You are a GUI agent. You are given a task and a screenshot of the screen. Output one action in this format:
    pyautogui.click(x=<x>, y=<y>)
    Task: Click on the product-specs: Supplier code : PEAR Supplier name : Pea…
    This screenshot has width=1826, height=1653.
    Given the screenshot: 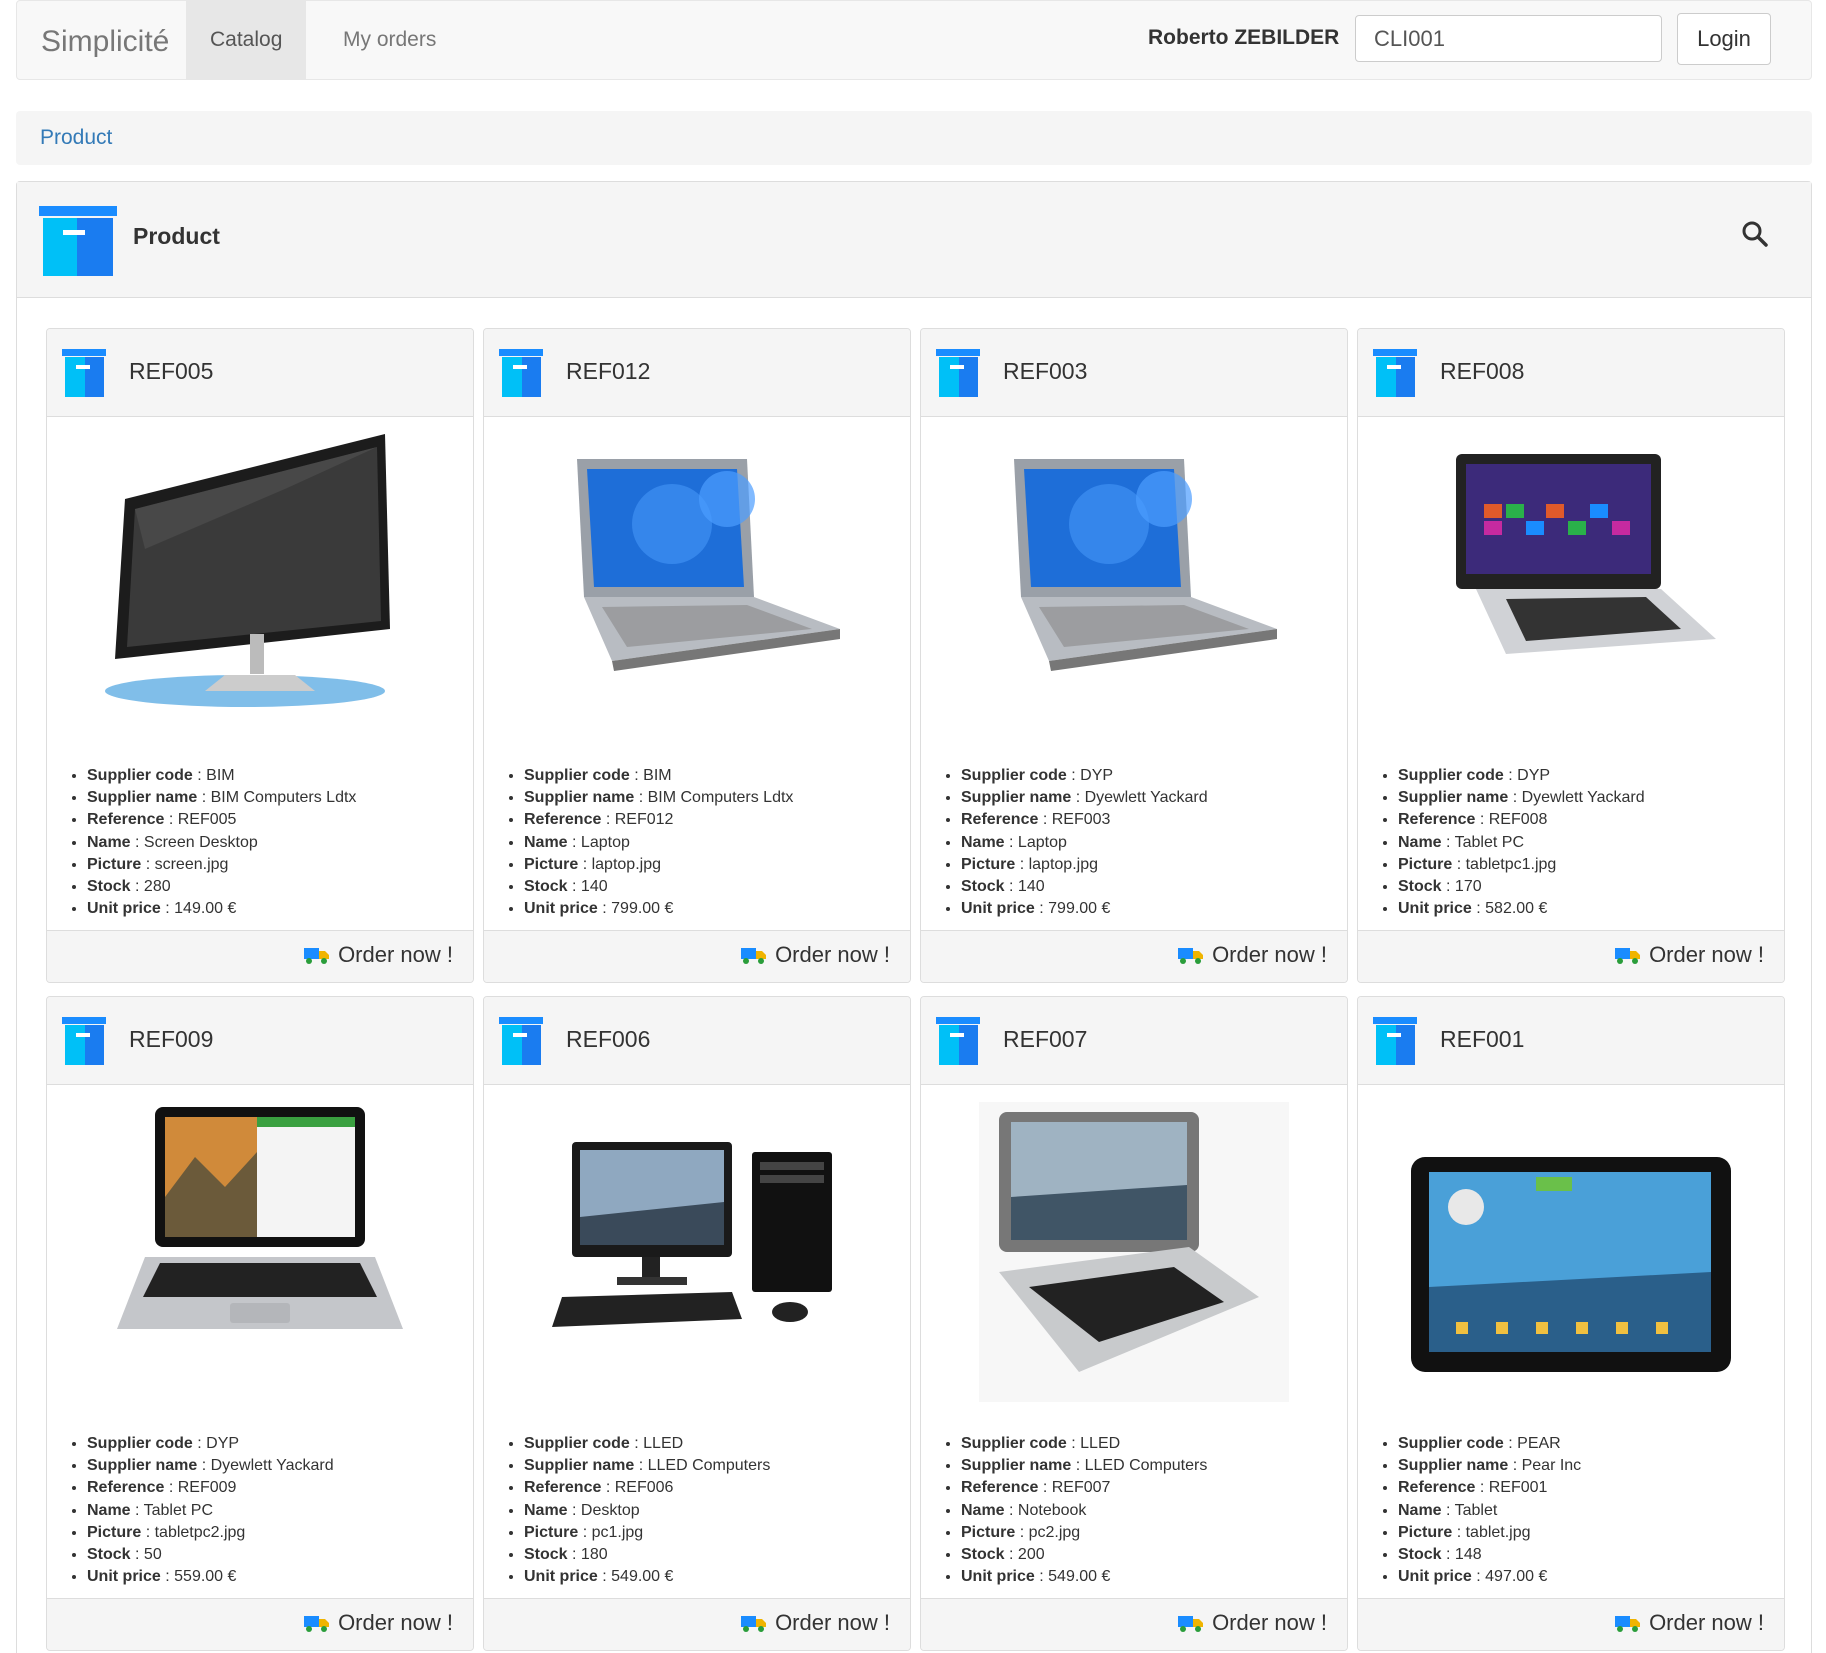 What is the action you would take?
    pyautogui.click(x=1489, y=1510)
    